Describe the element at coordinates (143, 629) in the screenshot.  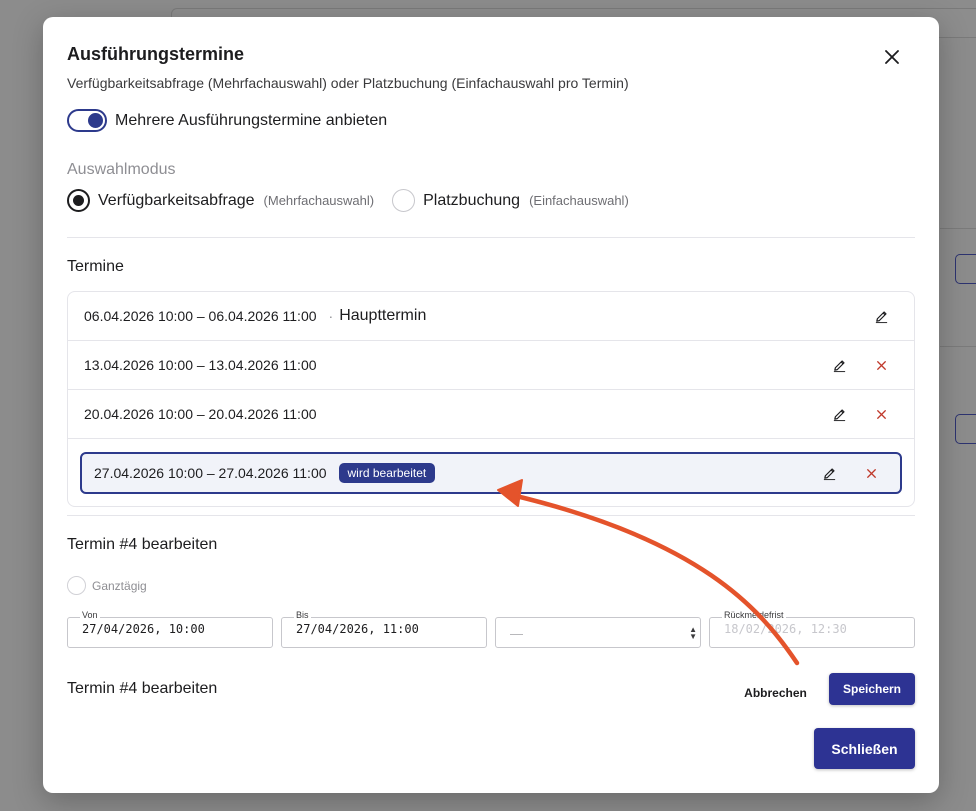
I see `from-value: 27/04/2026, 10:00` at that location.